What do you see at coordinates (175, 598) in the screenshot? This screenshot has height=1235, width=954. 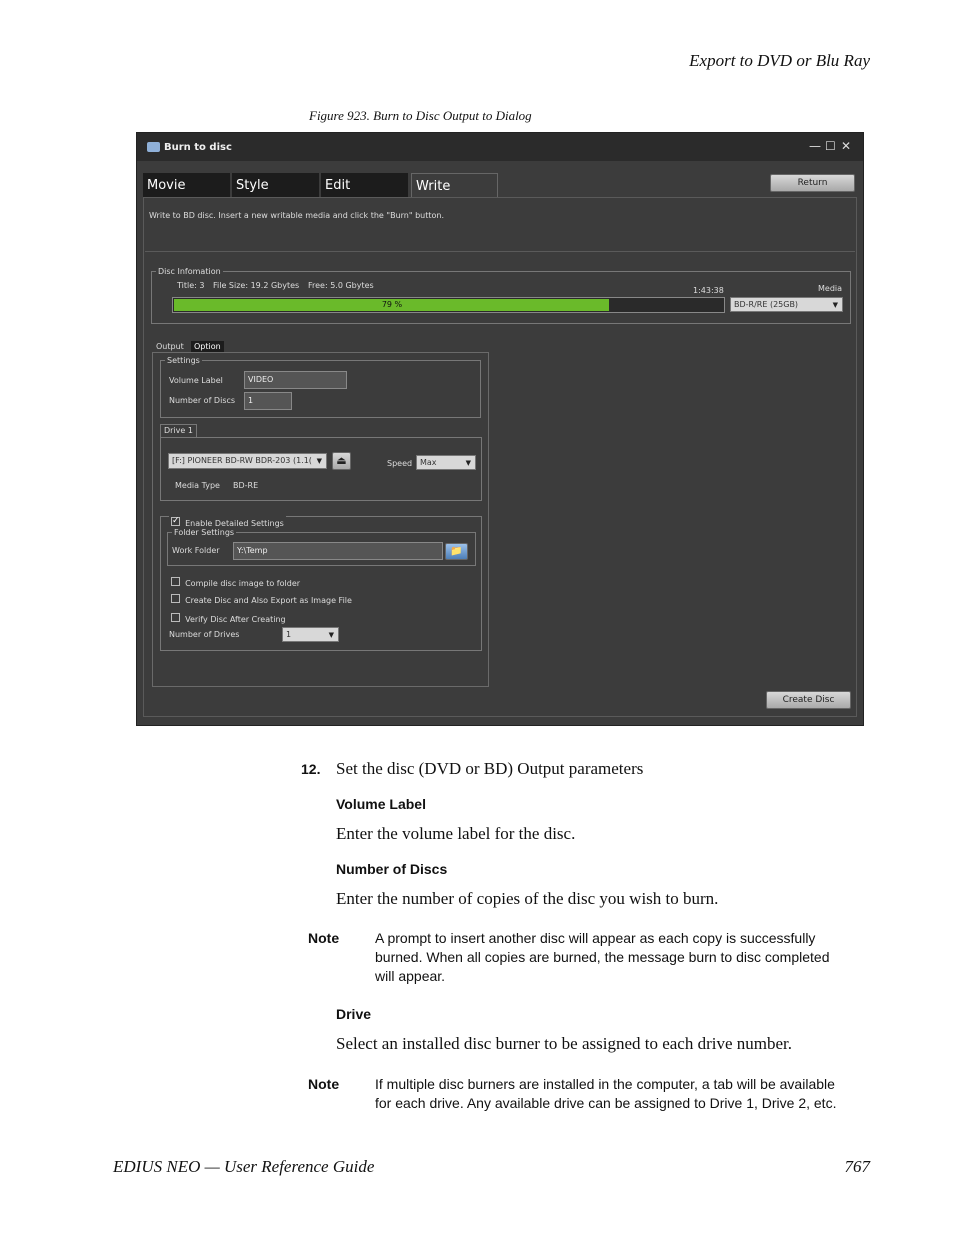 I see `create-export-checkbox` at bounding box center [175, 598].